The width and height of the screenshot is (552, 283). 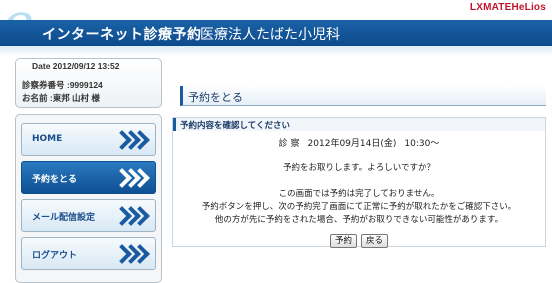 I want to click on nav-item-mail-settings: メール配信設定, so click(x=88, y=215).